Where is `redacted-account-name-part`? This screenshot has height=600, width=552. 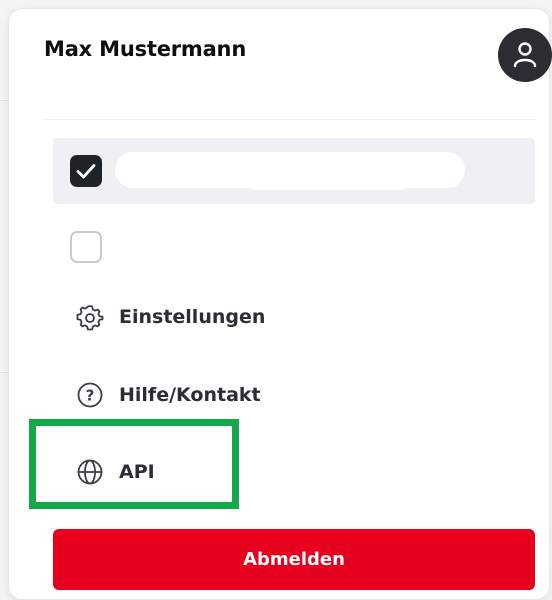
redacted-account-name-part is located at coordinates (328, 178).